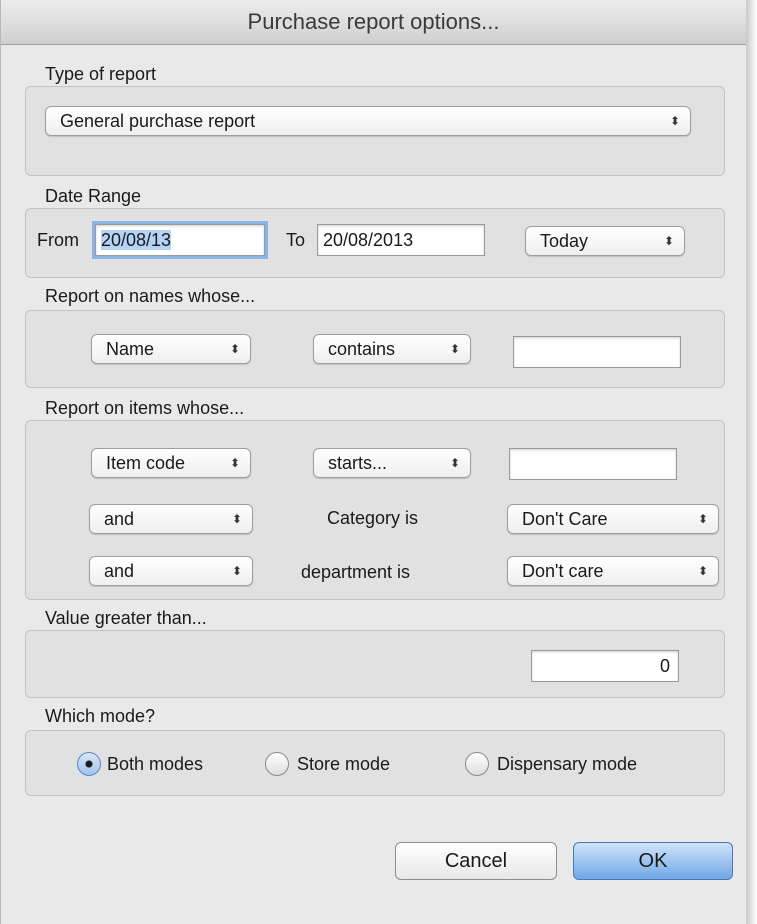  I want to click on from-date-field: 20/08/13, so click(180, 240).